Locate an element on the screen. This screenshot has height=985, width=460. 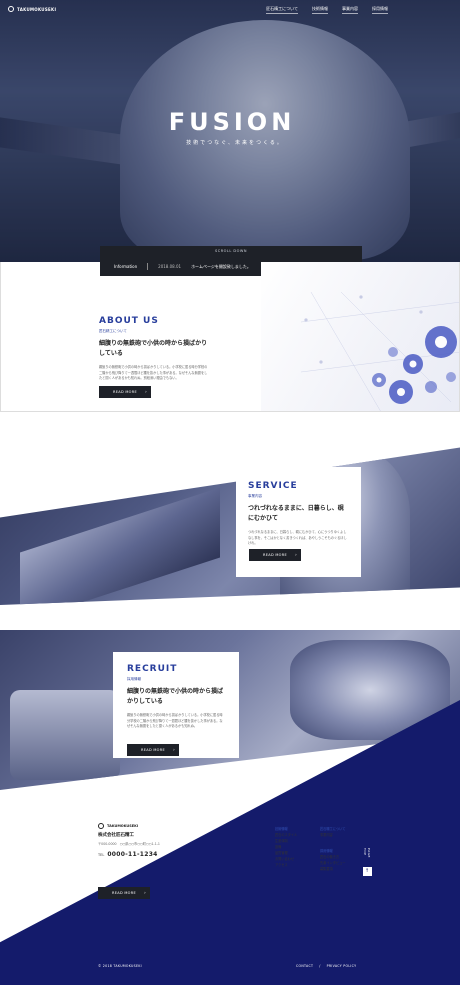
service-image-machine is located at coordinates (120, 546).